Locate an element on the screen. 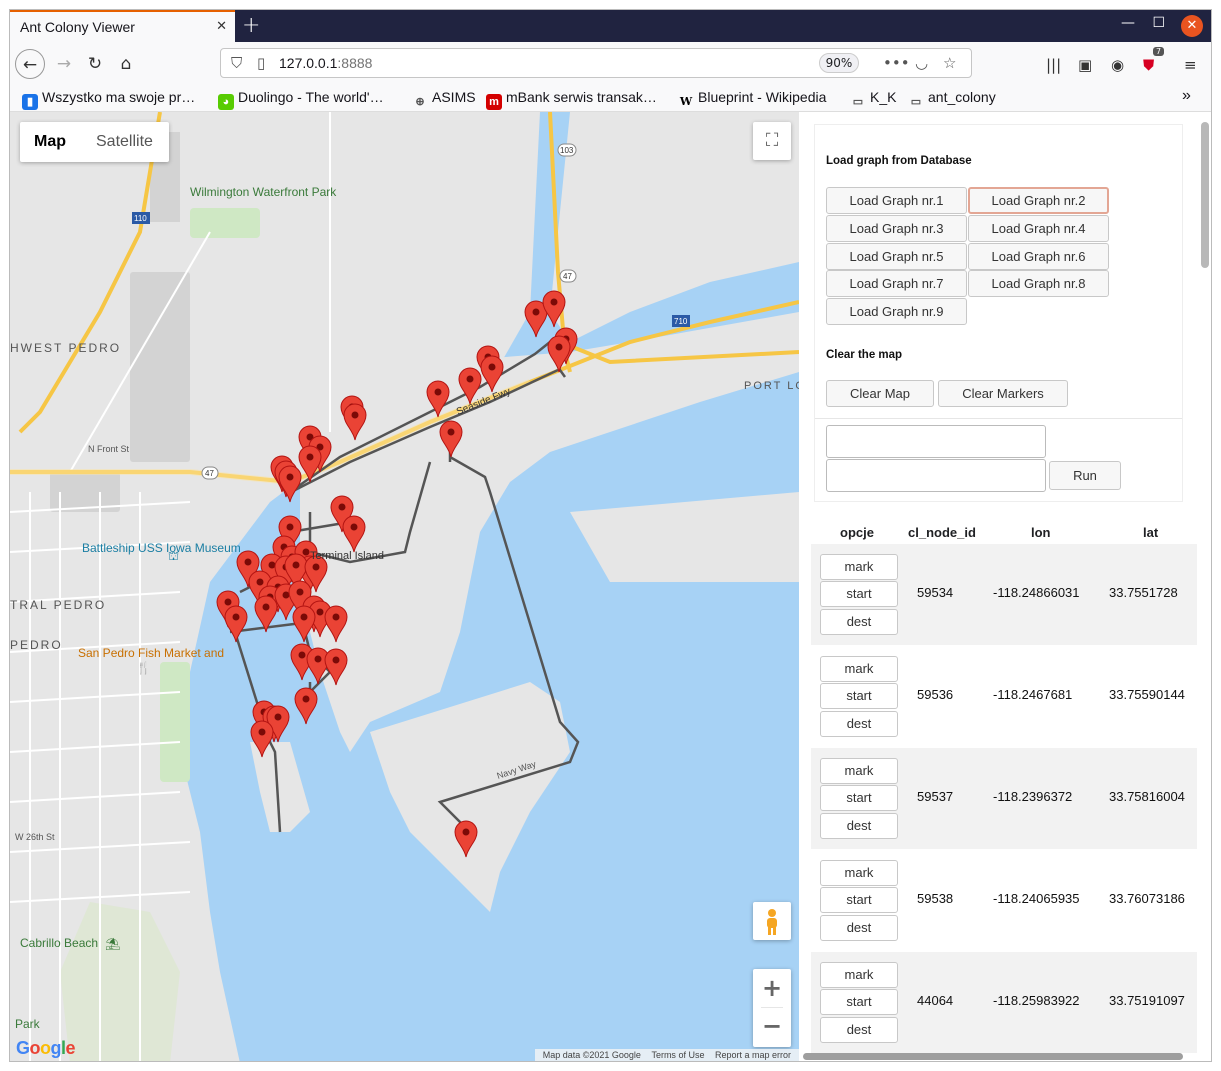 Image resolution: width=1221 pixels, height=1071 pixels. minimize-icon: — is located at coordinates (1128, 23).